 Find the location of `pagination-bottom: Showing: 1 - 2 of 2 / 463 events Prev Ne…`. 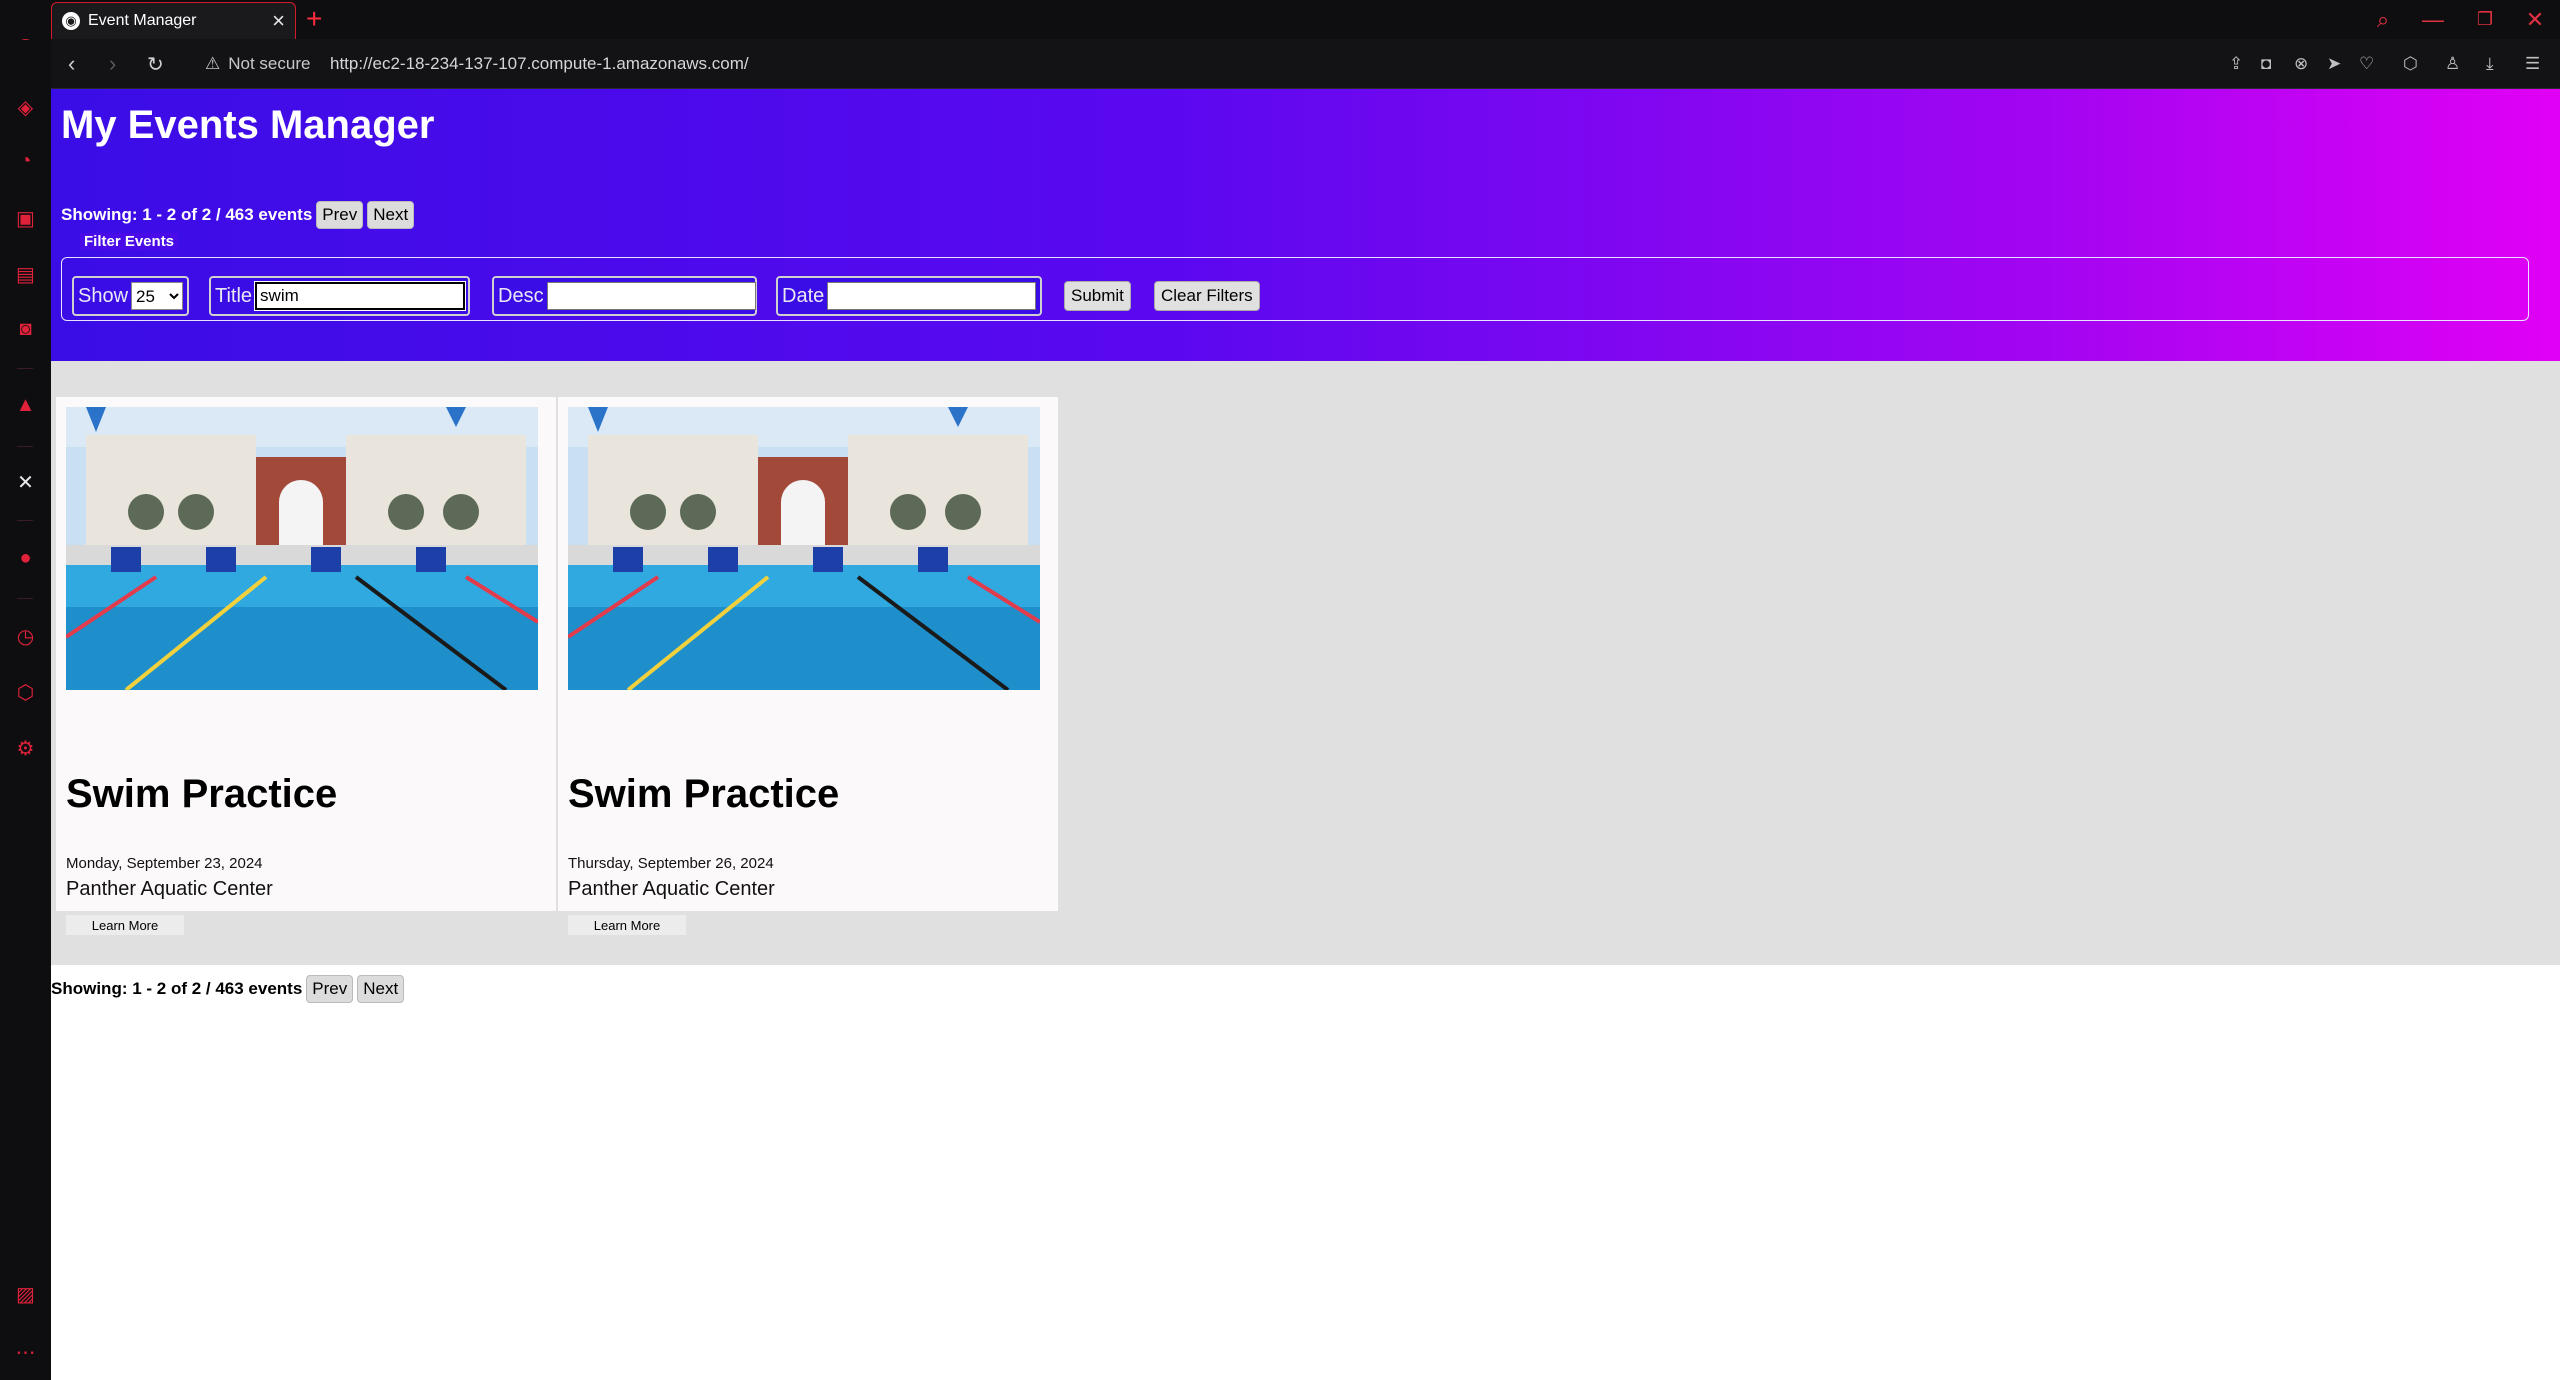

pagination-bottom: Showing: 1 - 2 of 2 / 463 events Prev Ne… is located at coordinates (228, 989).